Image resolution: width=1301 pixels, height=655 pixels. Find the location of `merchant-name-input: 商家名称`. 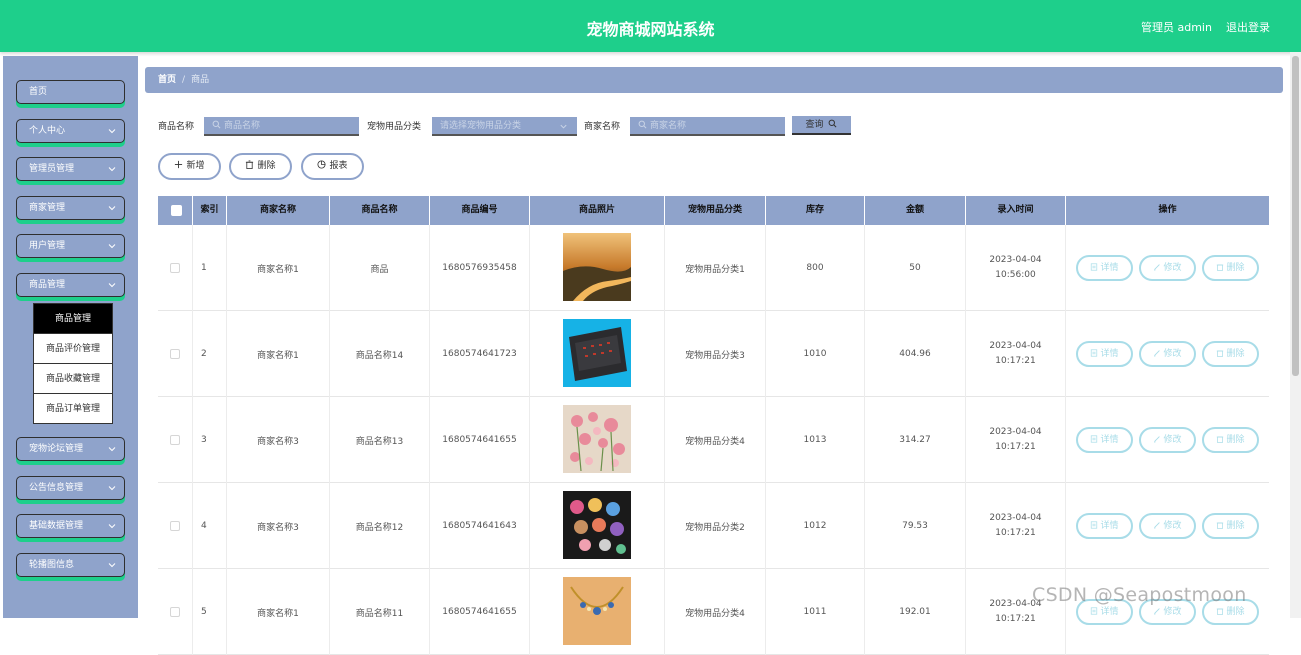

merchant-name-input: 商家名称 is located at coordinates (707, 126).